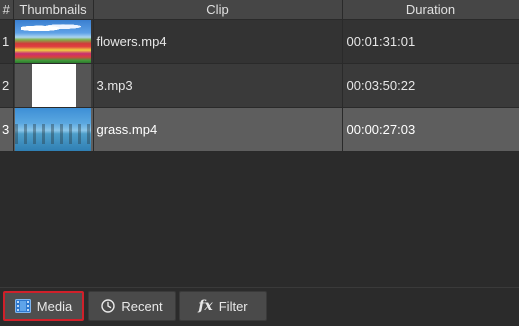 The width and height of the screenshot is (519, 326). I want to click on table-row: 1 flowers.mp4 00:01:31:01, so click(259, 41).